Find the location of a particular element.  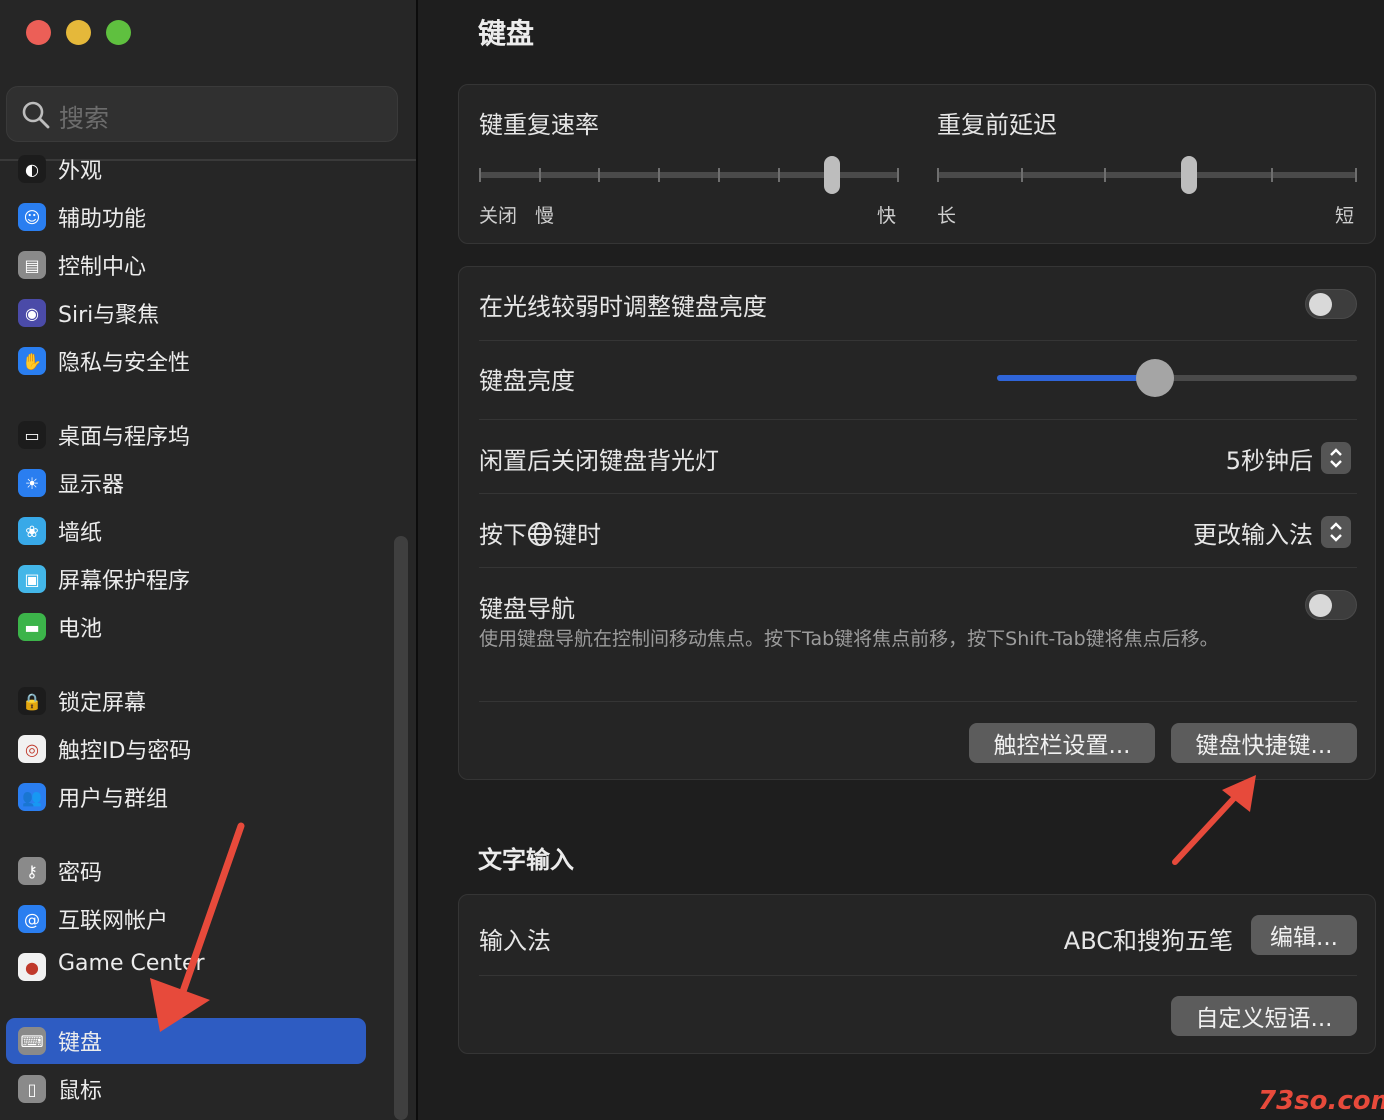

wallpaper-icon: ❀ is located at coordinates (32, 531).